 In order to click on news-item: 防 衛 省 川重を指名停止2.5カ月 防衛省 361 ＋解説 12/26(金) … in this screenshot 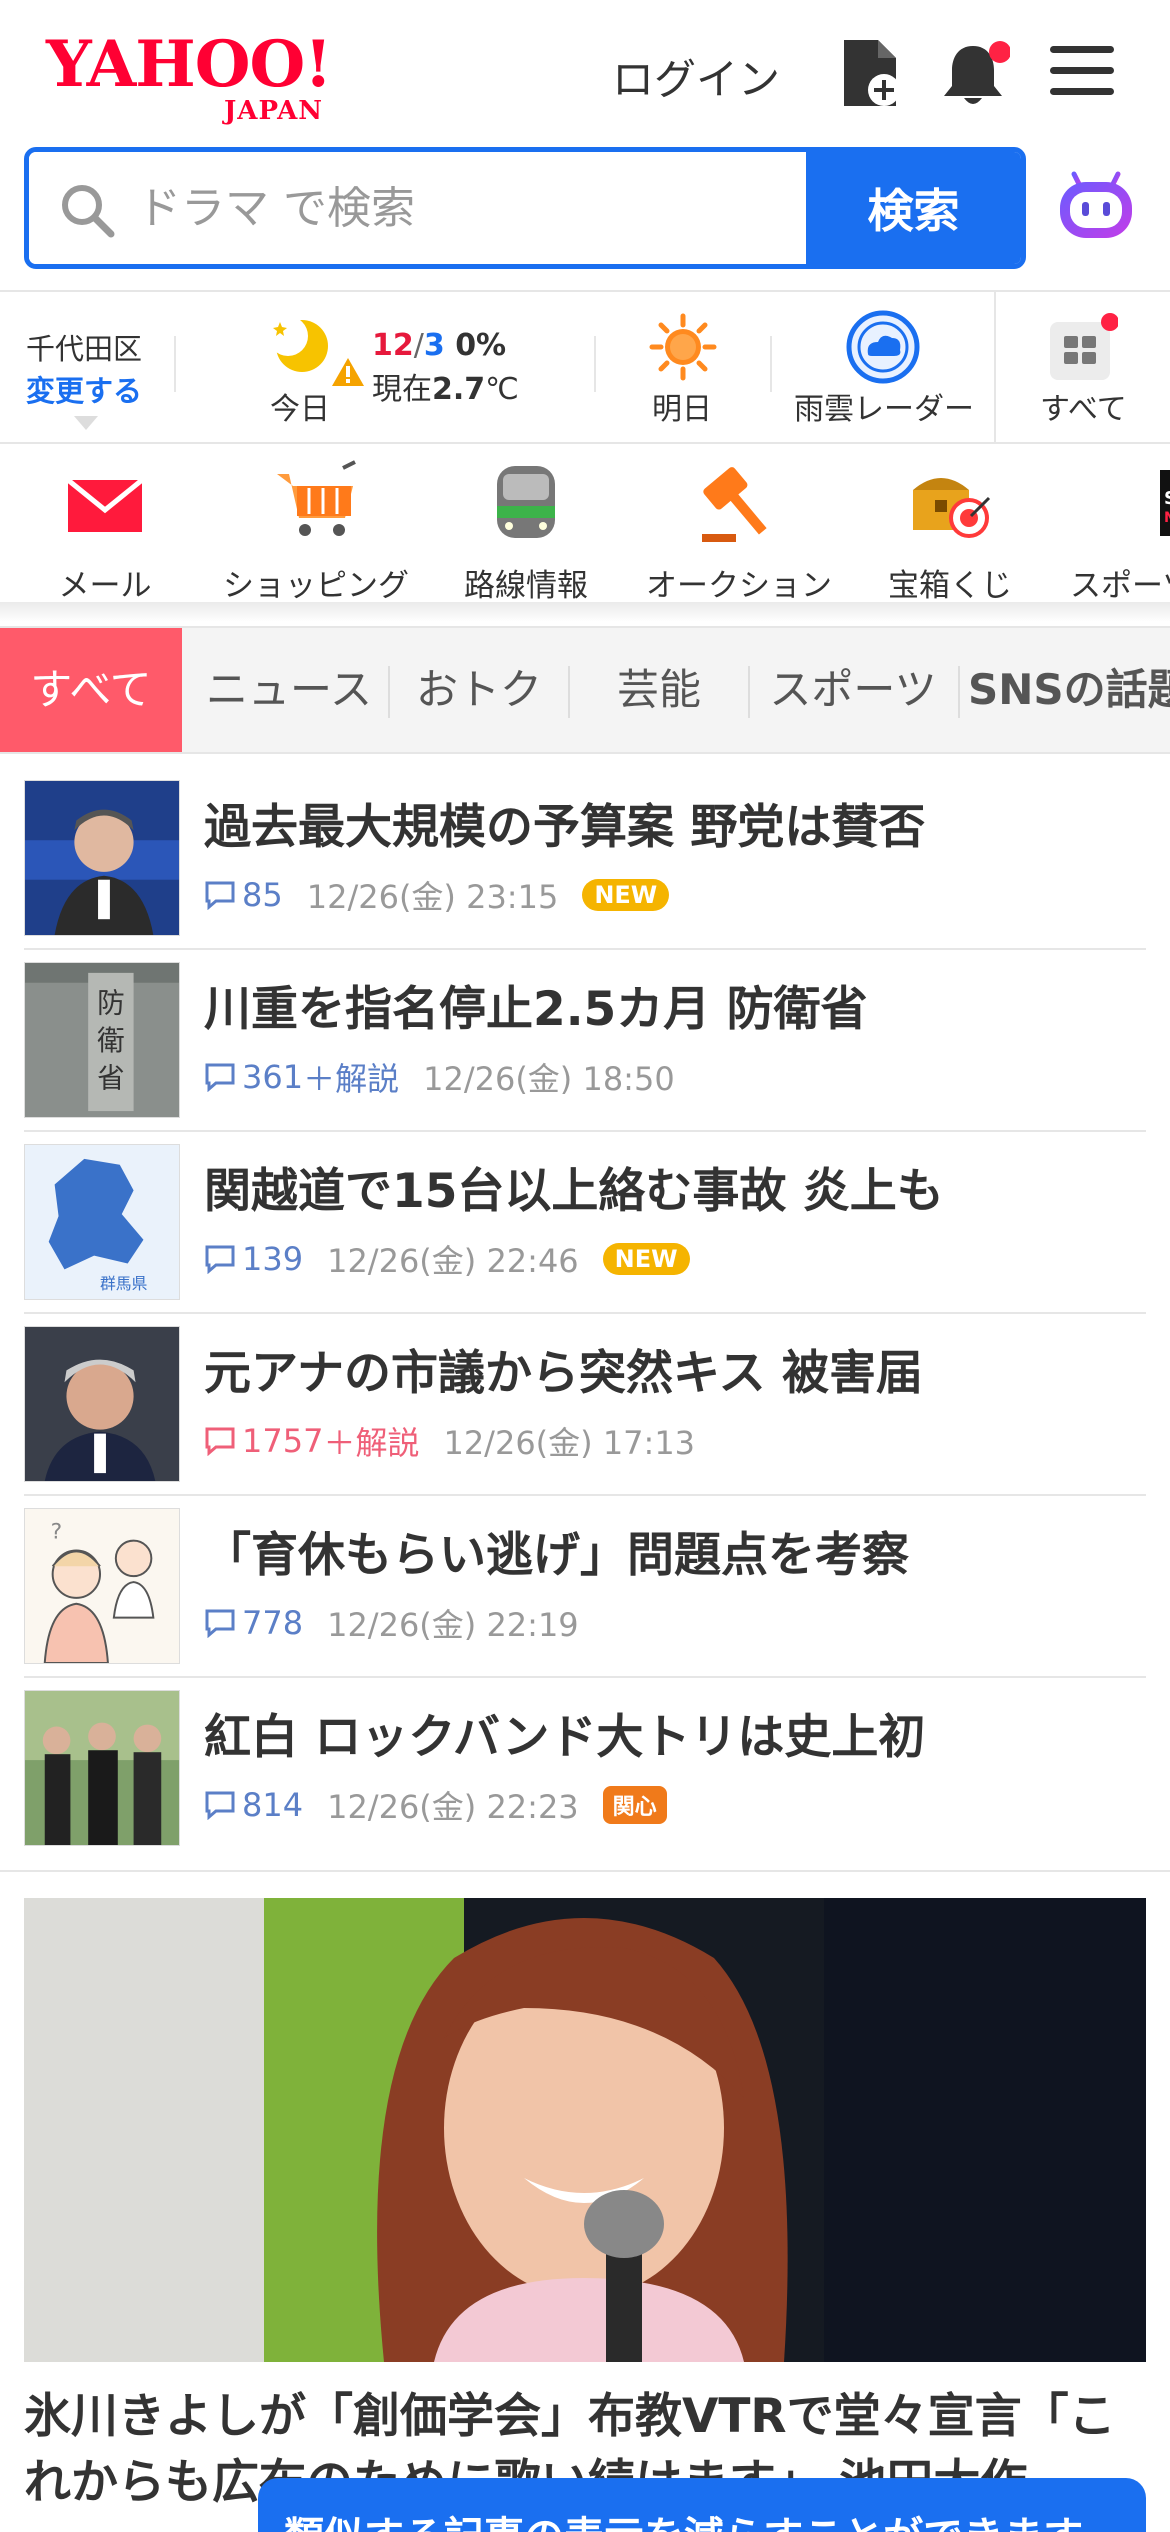, I will do `click(585, 1041)`.